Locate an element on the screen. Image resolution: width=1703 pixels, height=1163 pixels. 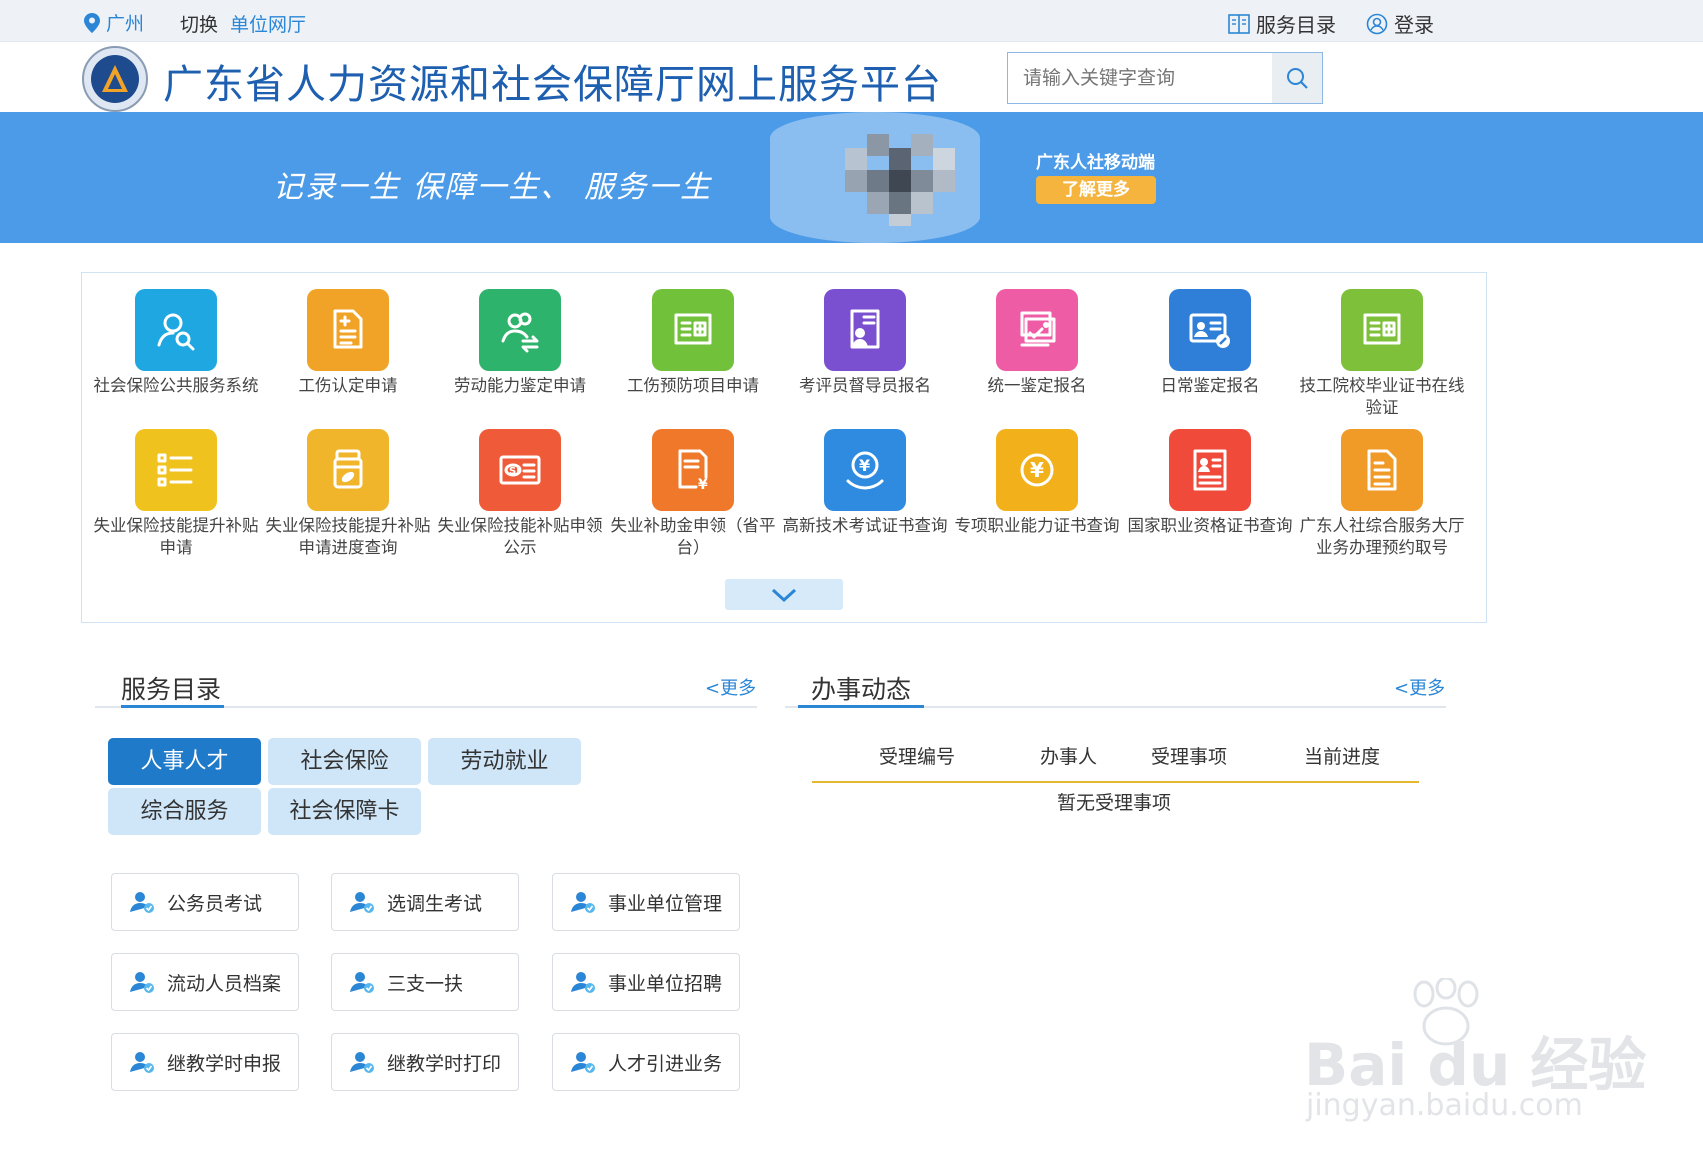
service-dir-title: 服务目录 is located at coordinates (171, 689).